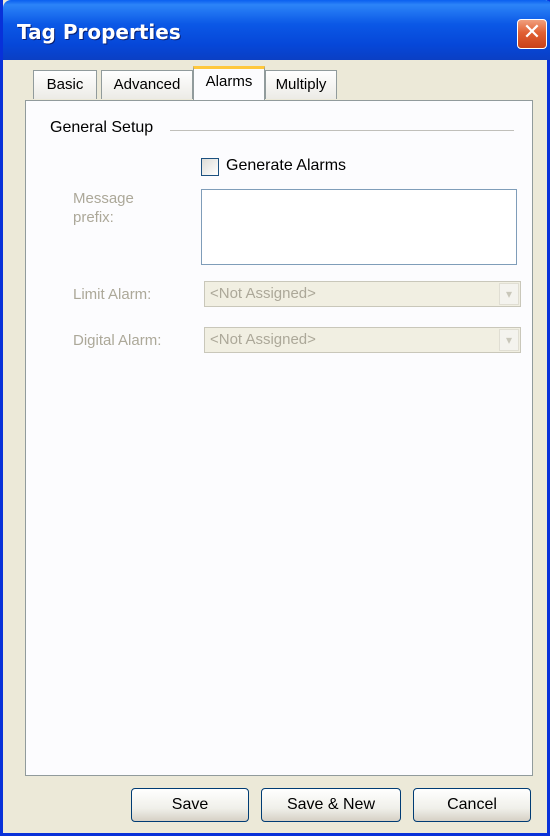 This screenshot has width=550, height=836. Describe the element at coordinates (331, 805) in the screenshot. I see `save-new-button: Save & New` at that location.